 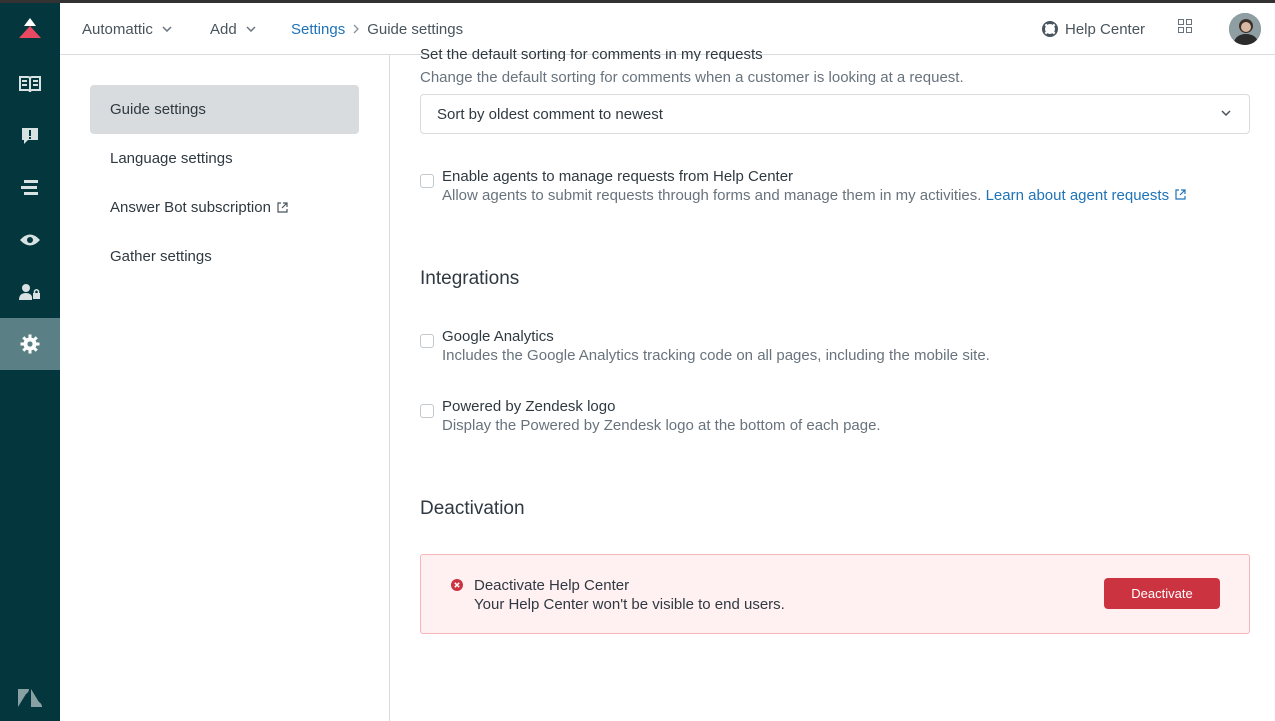 What do you see at coordinates (1245, 29) in the screenshot?
I see `avatar` at bounding box center [1245, 29].